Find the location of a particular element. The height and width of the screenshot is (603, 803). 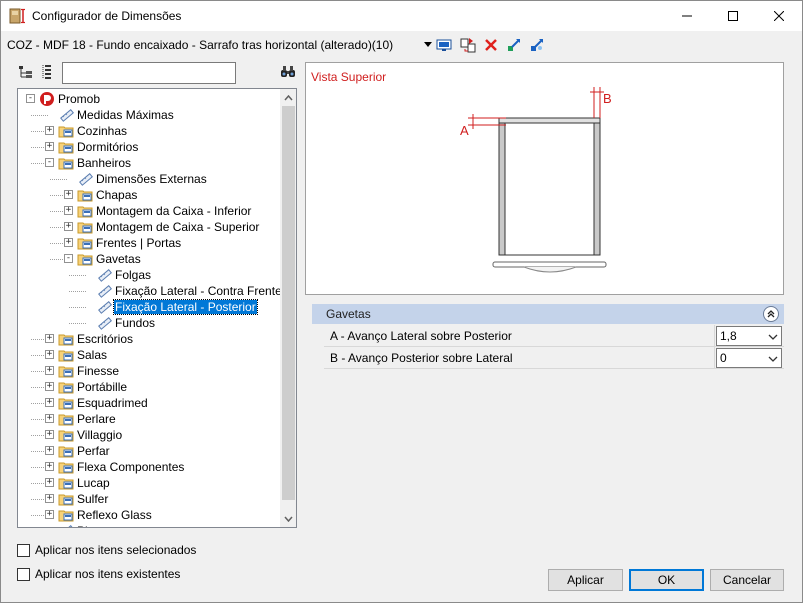

copy-item-button is located at coordinates (468, 45).